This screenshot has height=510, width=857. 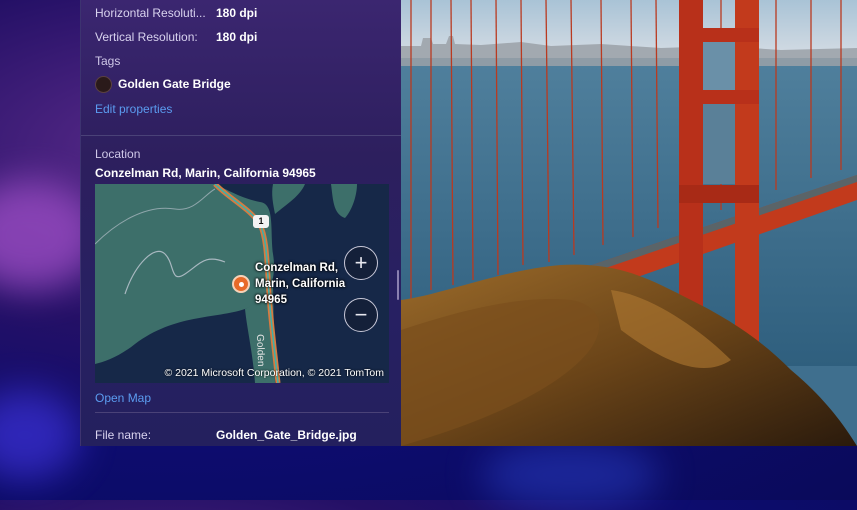 I want to click on open-map-link: Open Map, so click(x=123, y=398).